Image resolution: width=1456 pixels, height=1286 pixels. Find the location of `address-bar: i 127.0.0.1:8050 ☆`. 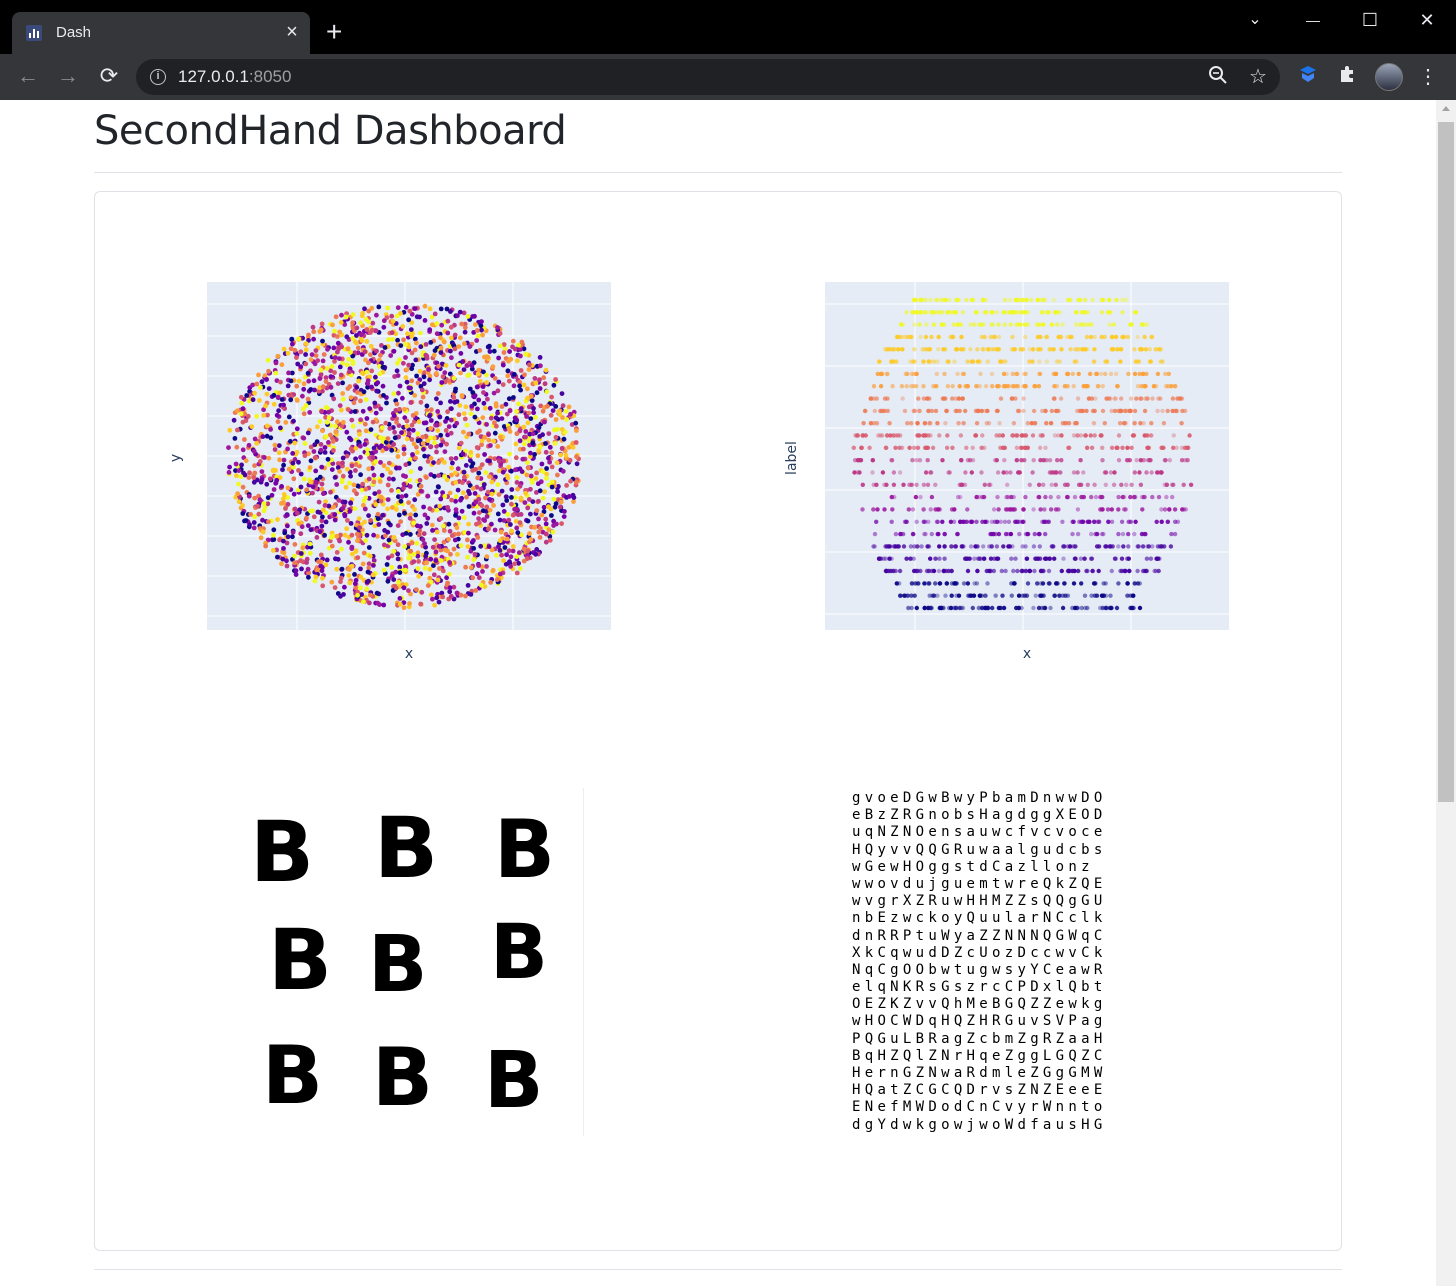

address-bar: i 127.0.0.1:8050 ☆ is located at coordinates (708, 77).